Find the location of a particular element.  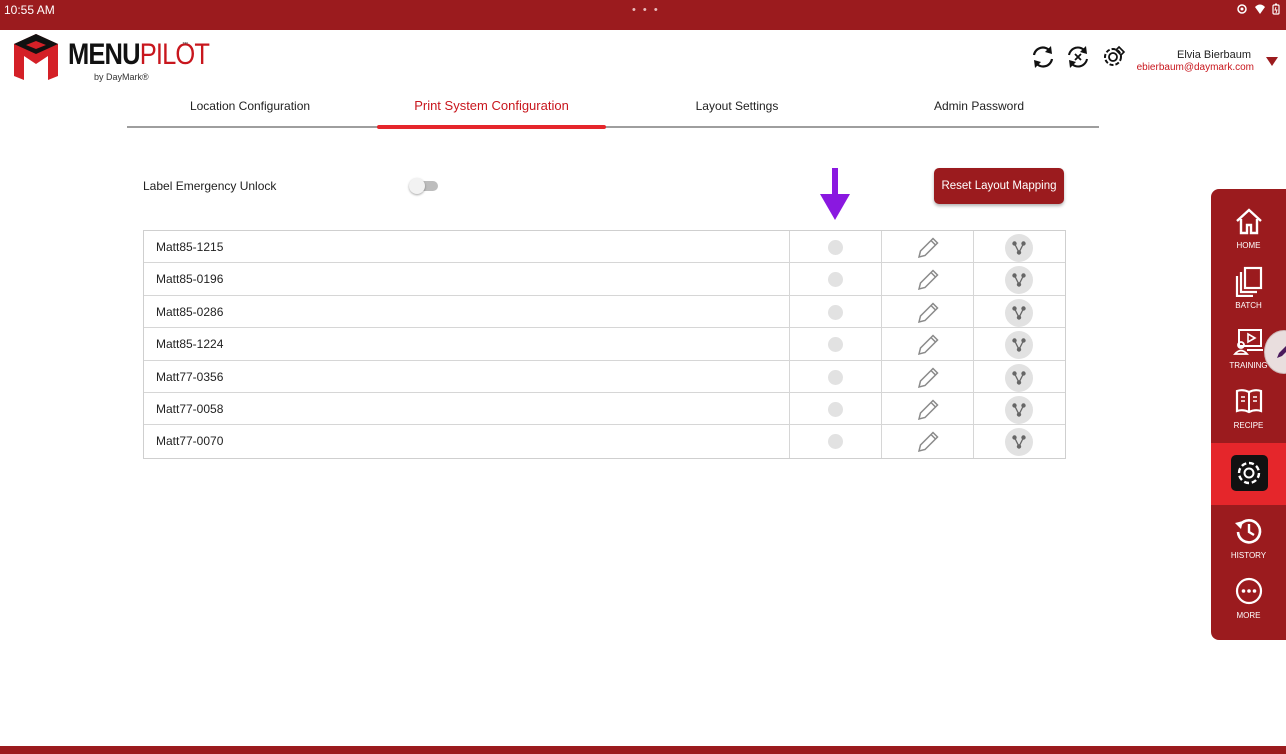

nav-batch: BATCH is located at coordinates (1248, 289).